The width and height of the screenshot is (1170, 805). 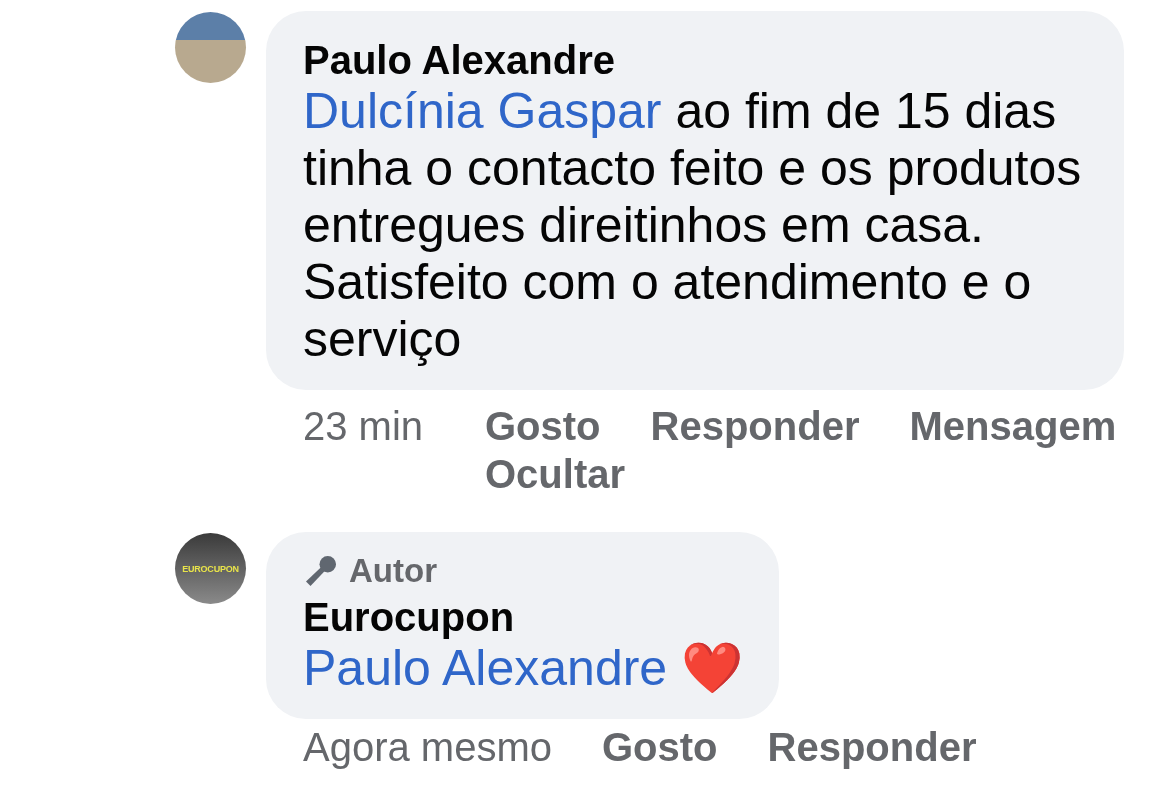 I want to click on author-label: Autor, so click(x=393, y=571).